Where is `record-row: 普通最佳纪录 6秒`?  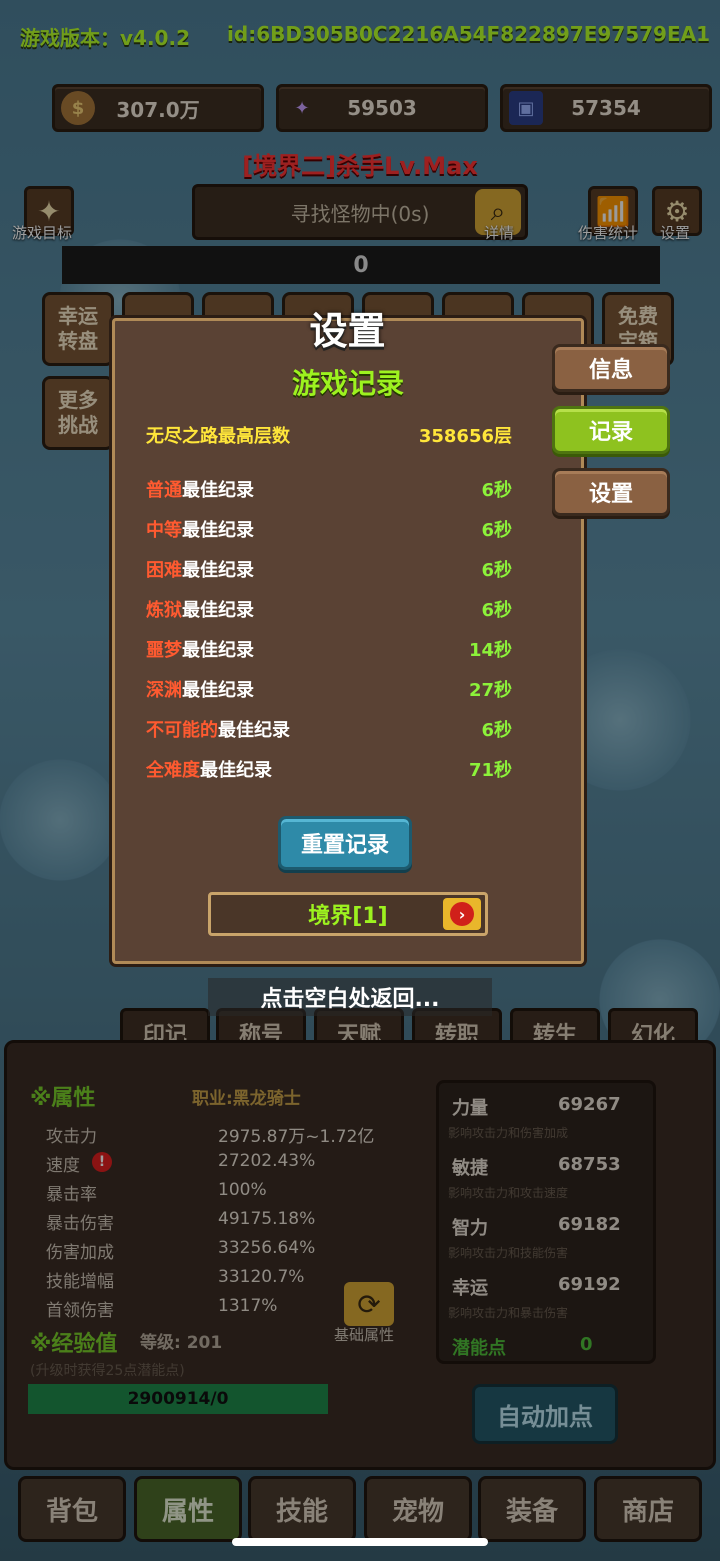 record-row: 普通最佳纪录 6秒 is located at coordinates (329, 490).